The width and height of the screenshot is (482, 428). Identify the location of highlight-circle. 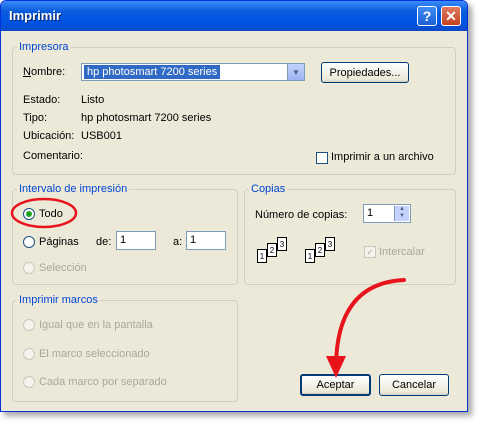
(44, 213).